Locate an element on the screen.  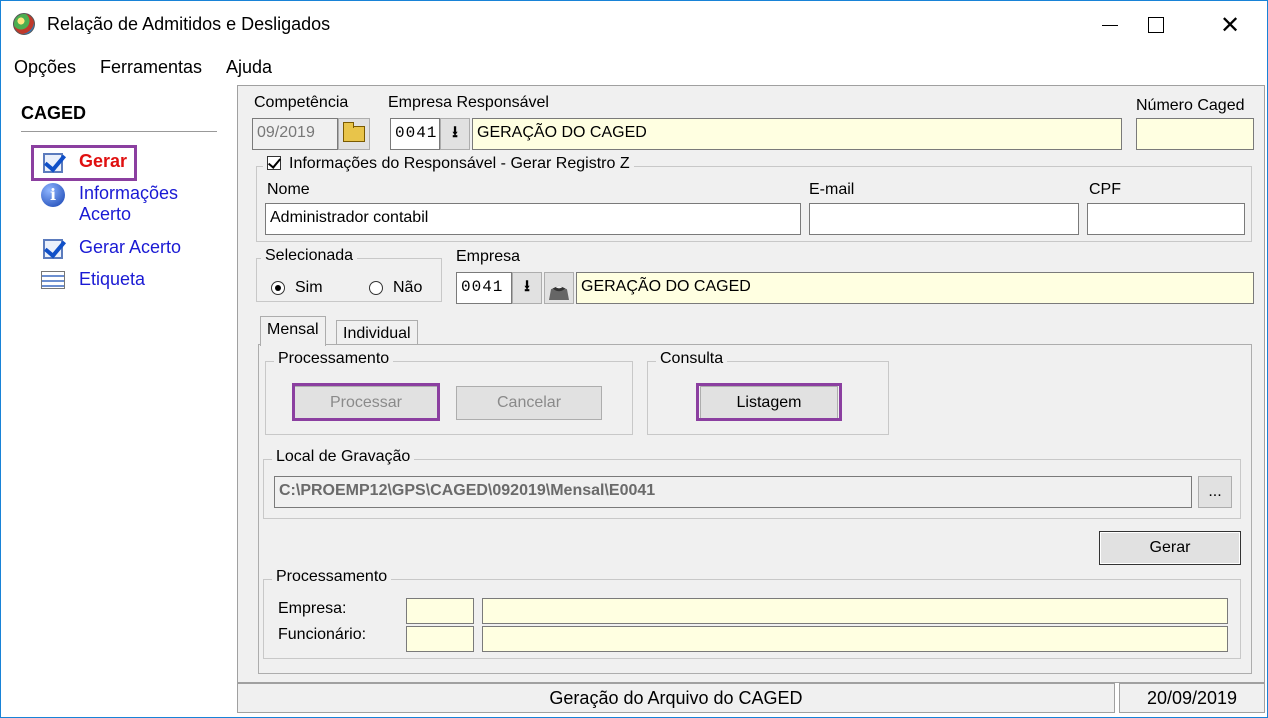
radio-sim: Sim is located at coordinates (297, 288).